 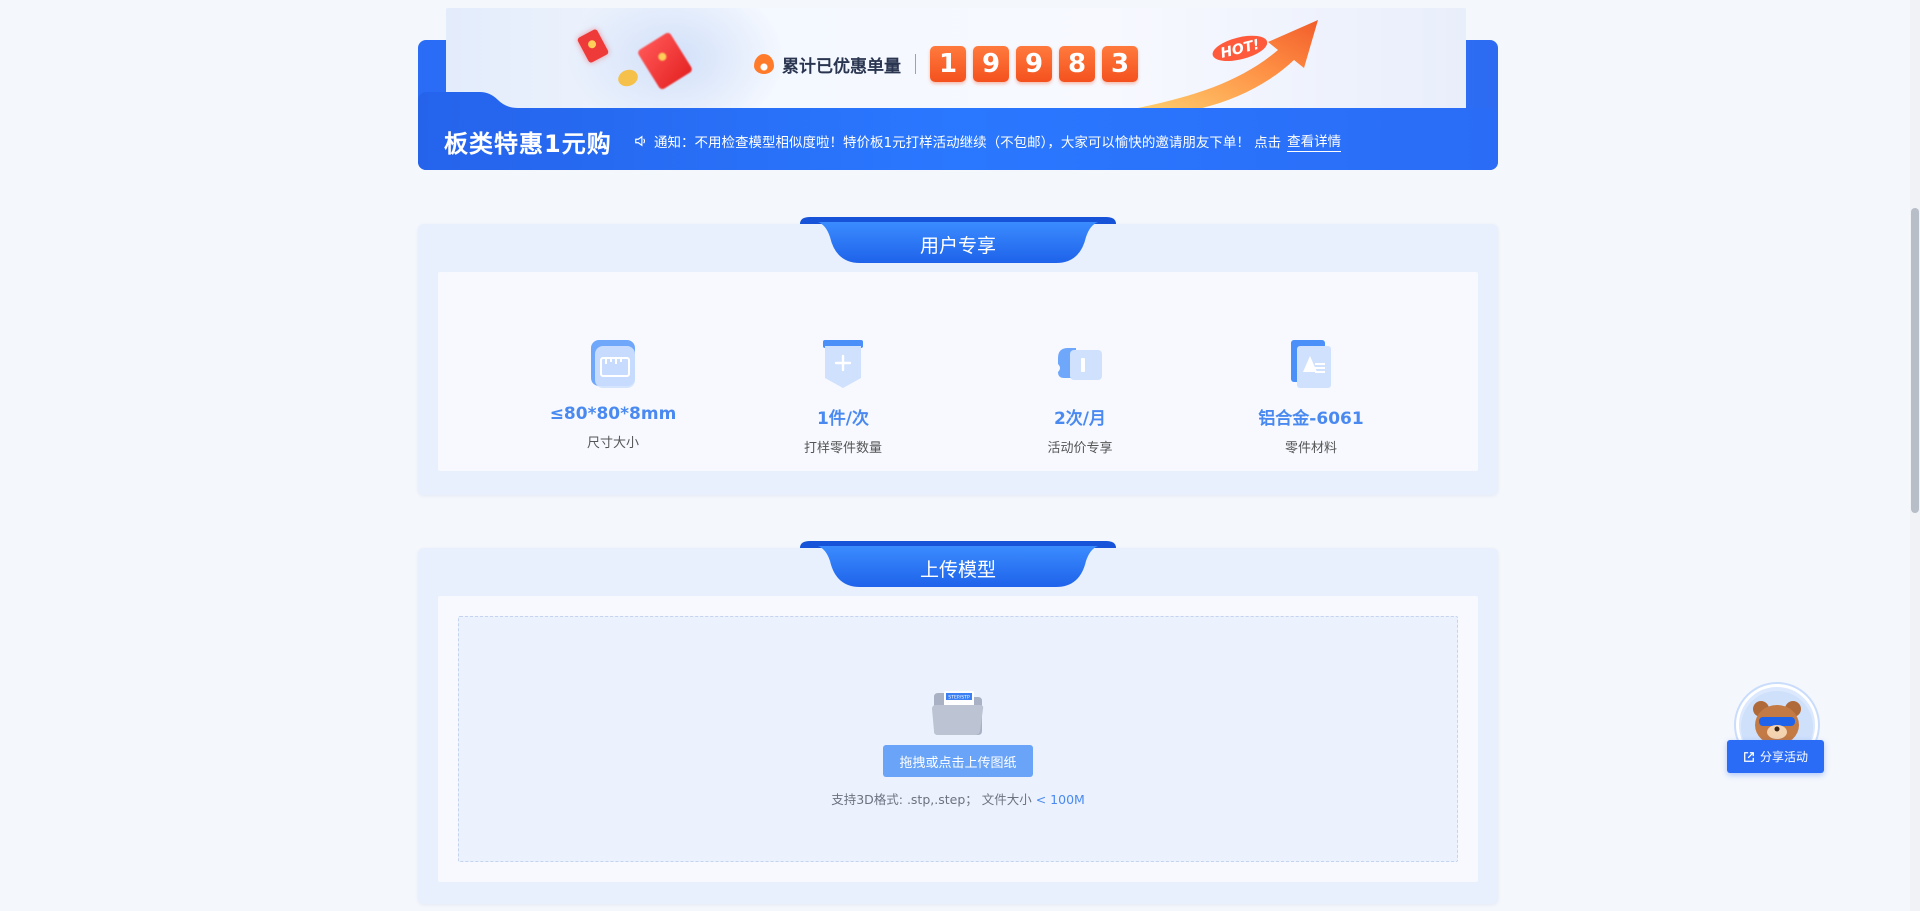 What do you see at coordinates (1314, 141) in the screenshot?
I see `view-details-link: 查看详情` at bounding box center [1314, 141].